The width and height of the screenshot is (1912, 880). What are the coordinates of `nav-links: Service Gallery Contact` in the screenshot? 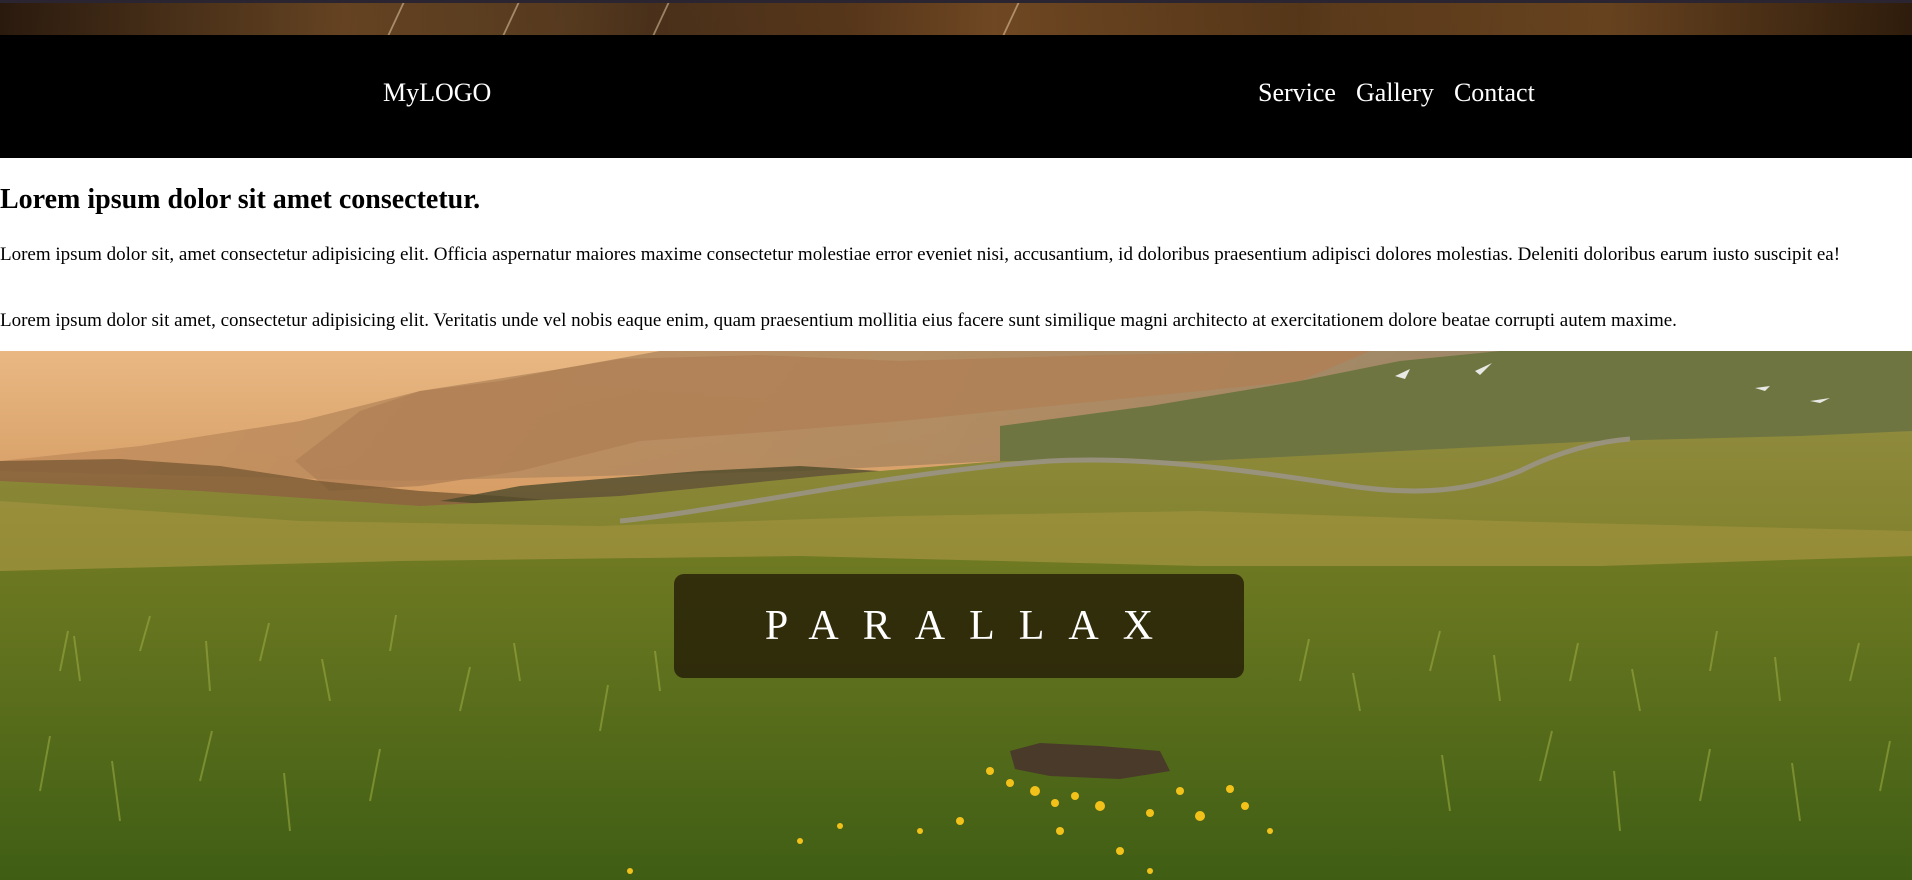 It's located at (1396, 93).